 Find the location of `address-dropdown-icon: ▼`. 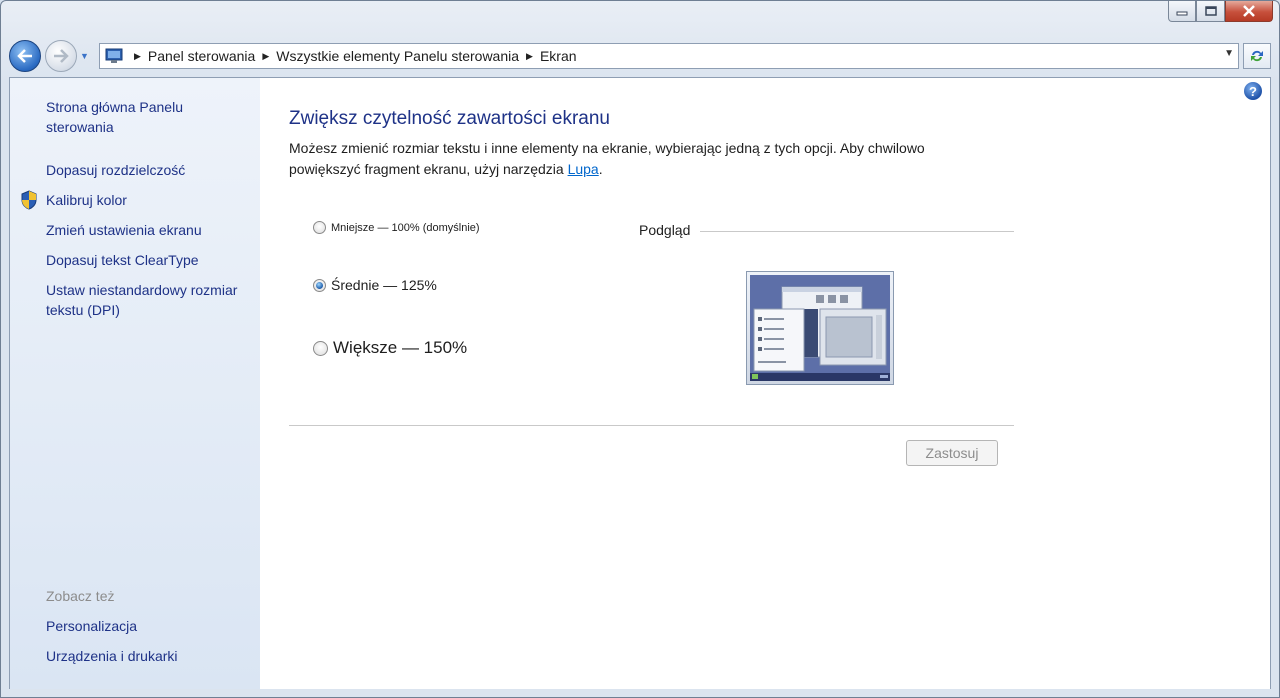

address-dropdown-icon: ▼ is located at coordinates (1229, 53).